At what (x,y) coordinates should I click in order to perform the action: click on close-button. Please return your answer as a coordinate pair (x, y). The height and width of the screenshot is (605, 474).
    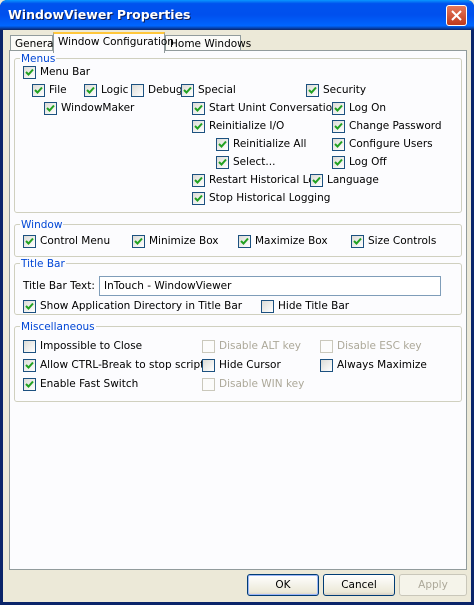
    Looking at the image, I should click on (456, 15).